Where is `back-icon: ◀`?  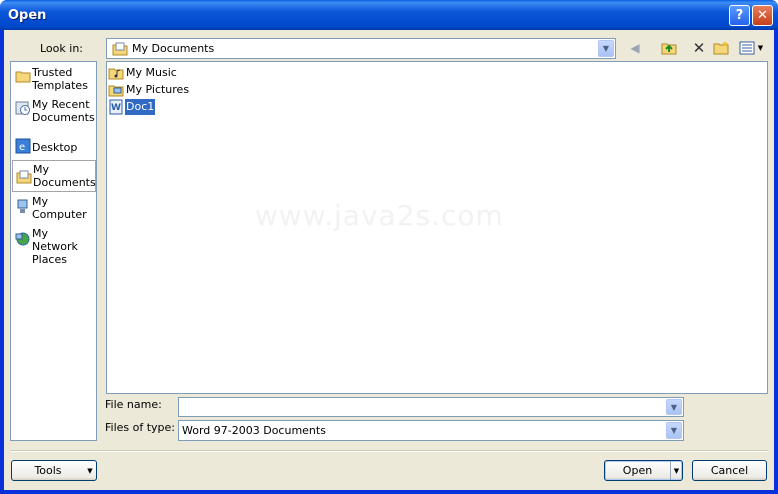 back-icon: ◀ is located at coordinates (635, 48).